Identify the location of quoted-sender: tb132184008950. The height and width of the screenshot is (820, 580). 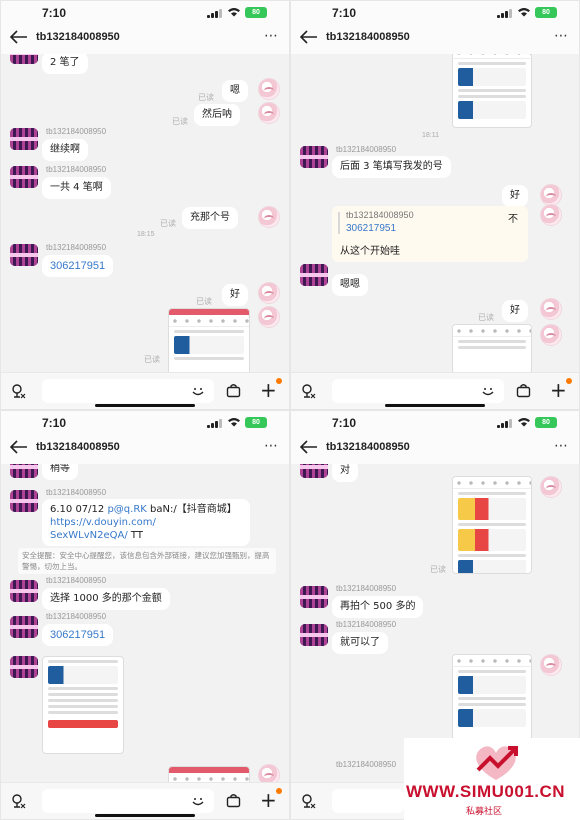
(380, 215).